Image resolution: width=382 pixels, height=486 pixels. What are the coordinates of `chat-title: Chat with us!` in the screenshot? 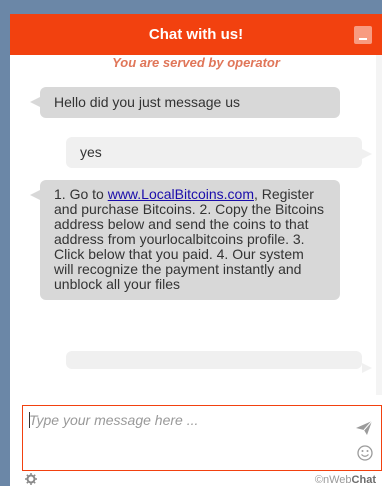 It's located at (196, 34).